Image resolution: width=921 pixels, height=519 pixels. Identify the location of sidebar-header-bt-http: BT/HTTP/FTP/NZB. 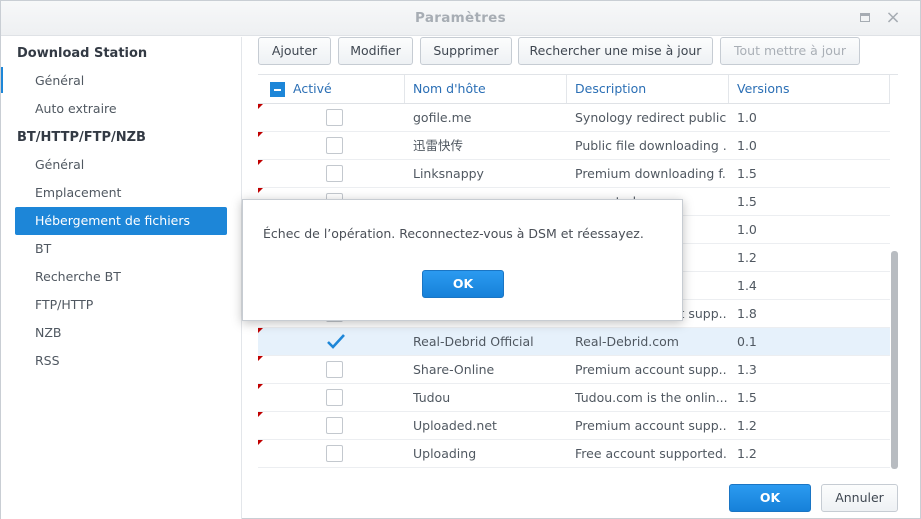
(81, 137).